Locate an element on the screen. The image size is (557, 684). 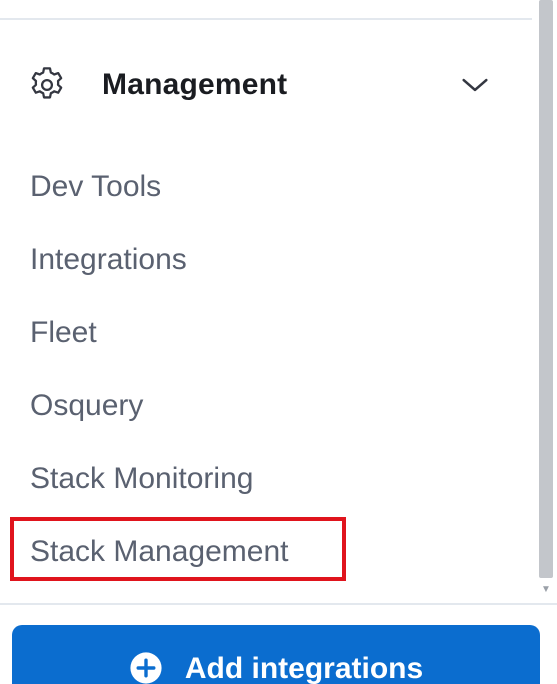
section-title: Management is located at coordinates (195, 84).